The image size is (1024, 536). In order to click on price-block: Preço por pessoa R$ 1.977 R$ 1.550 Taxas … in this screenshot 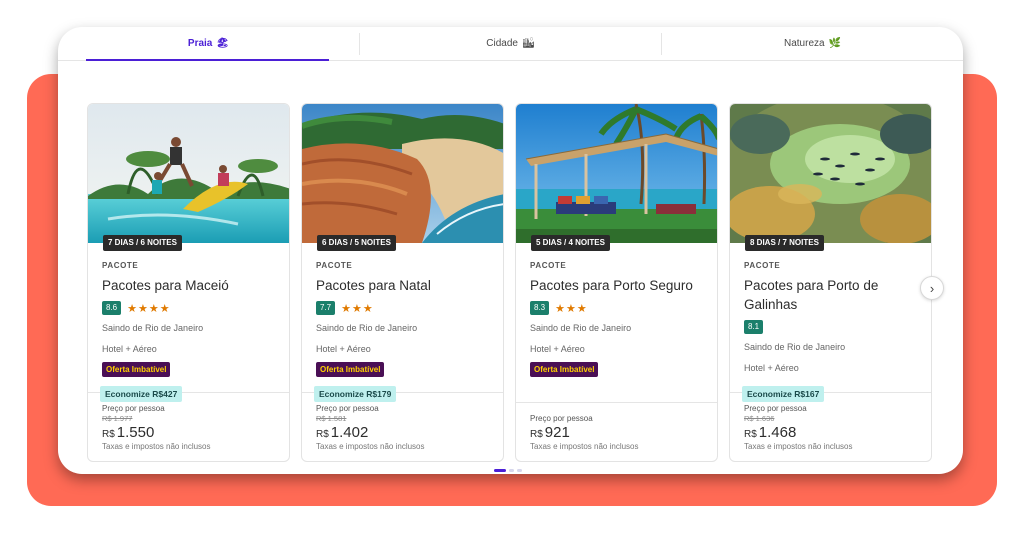, I will do `click(156, 427)`.